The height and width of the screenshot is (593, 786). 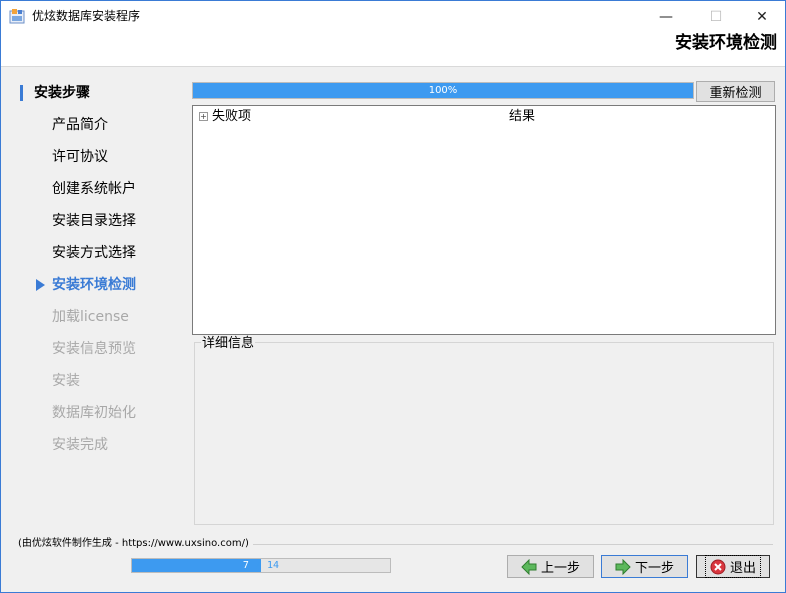 I want to click on sidebar-step-item: 安装信息预览, so click(x=94, y=349).